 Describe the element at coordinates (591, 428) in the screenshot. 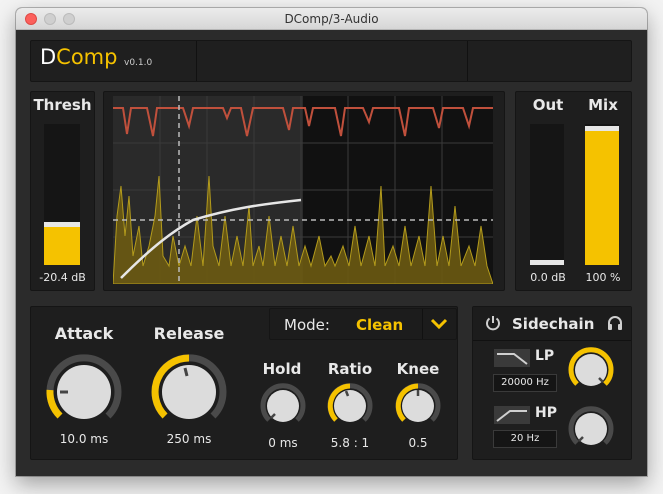

I see `hp-knob` at that location.